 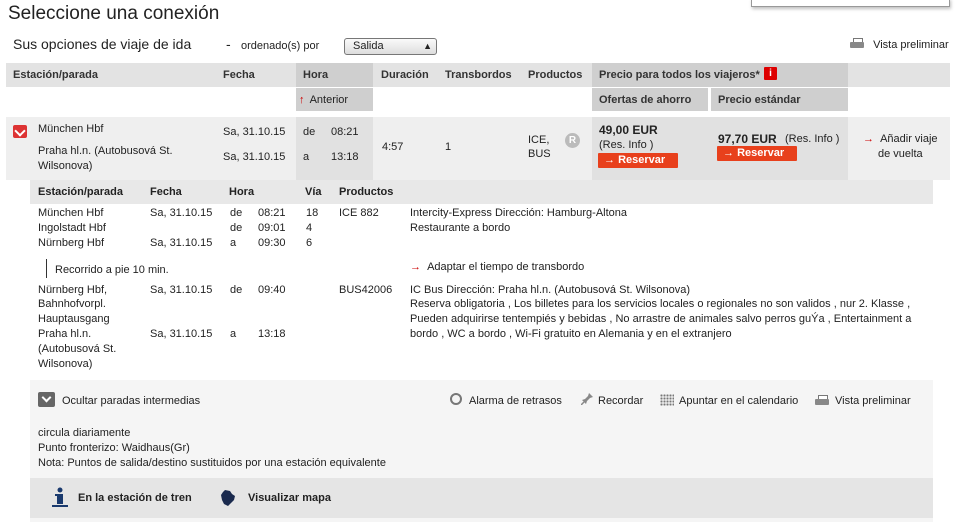 I want to click on header-duration: Duración, so click(x=405, y=75).